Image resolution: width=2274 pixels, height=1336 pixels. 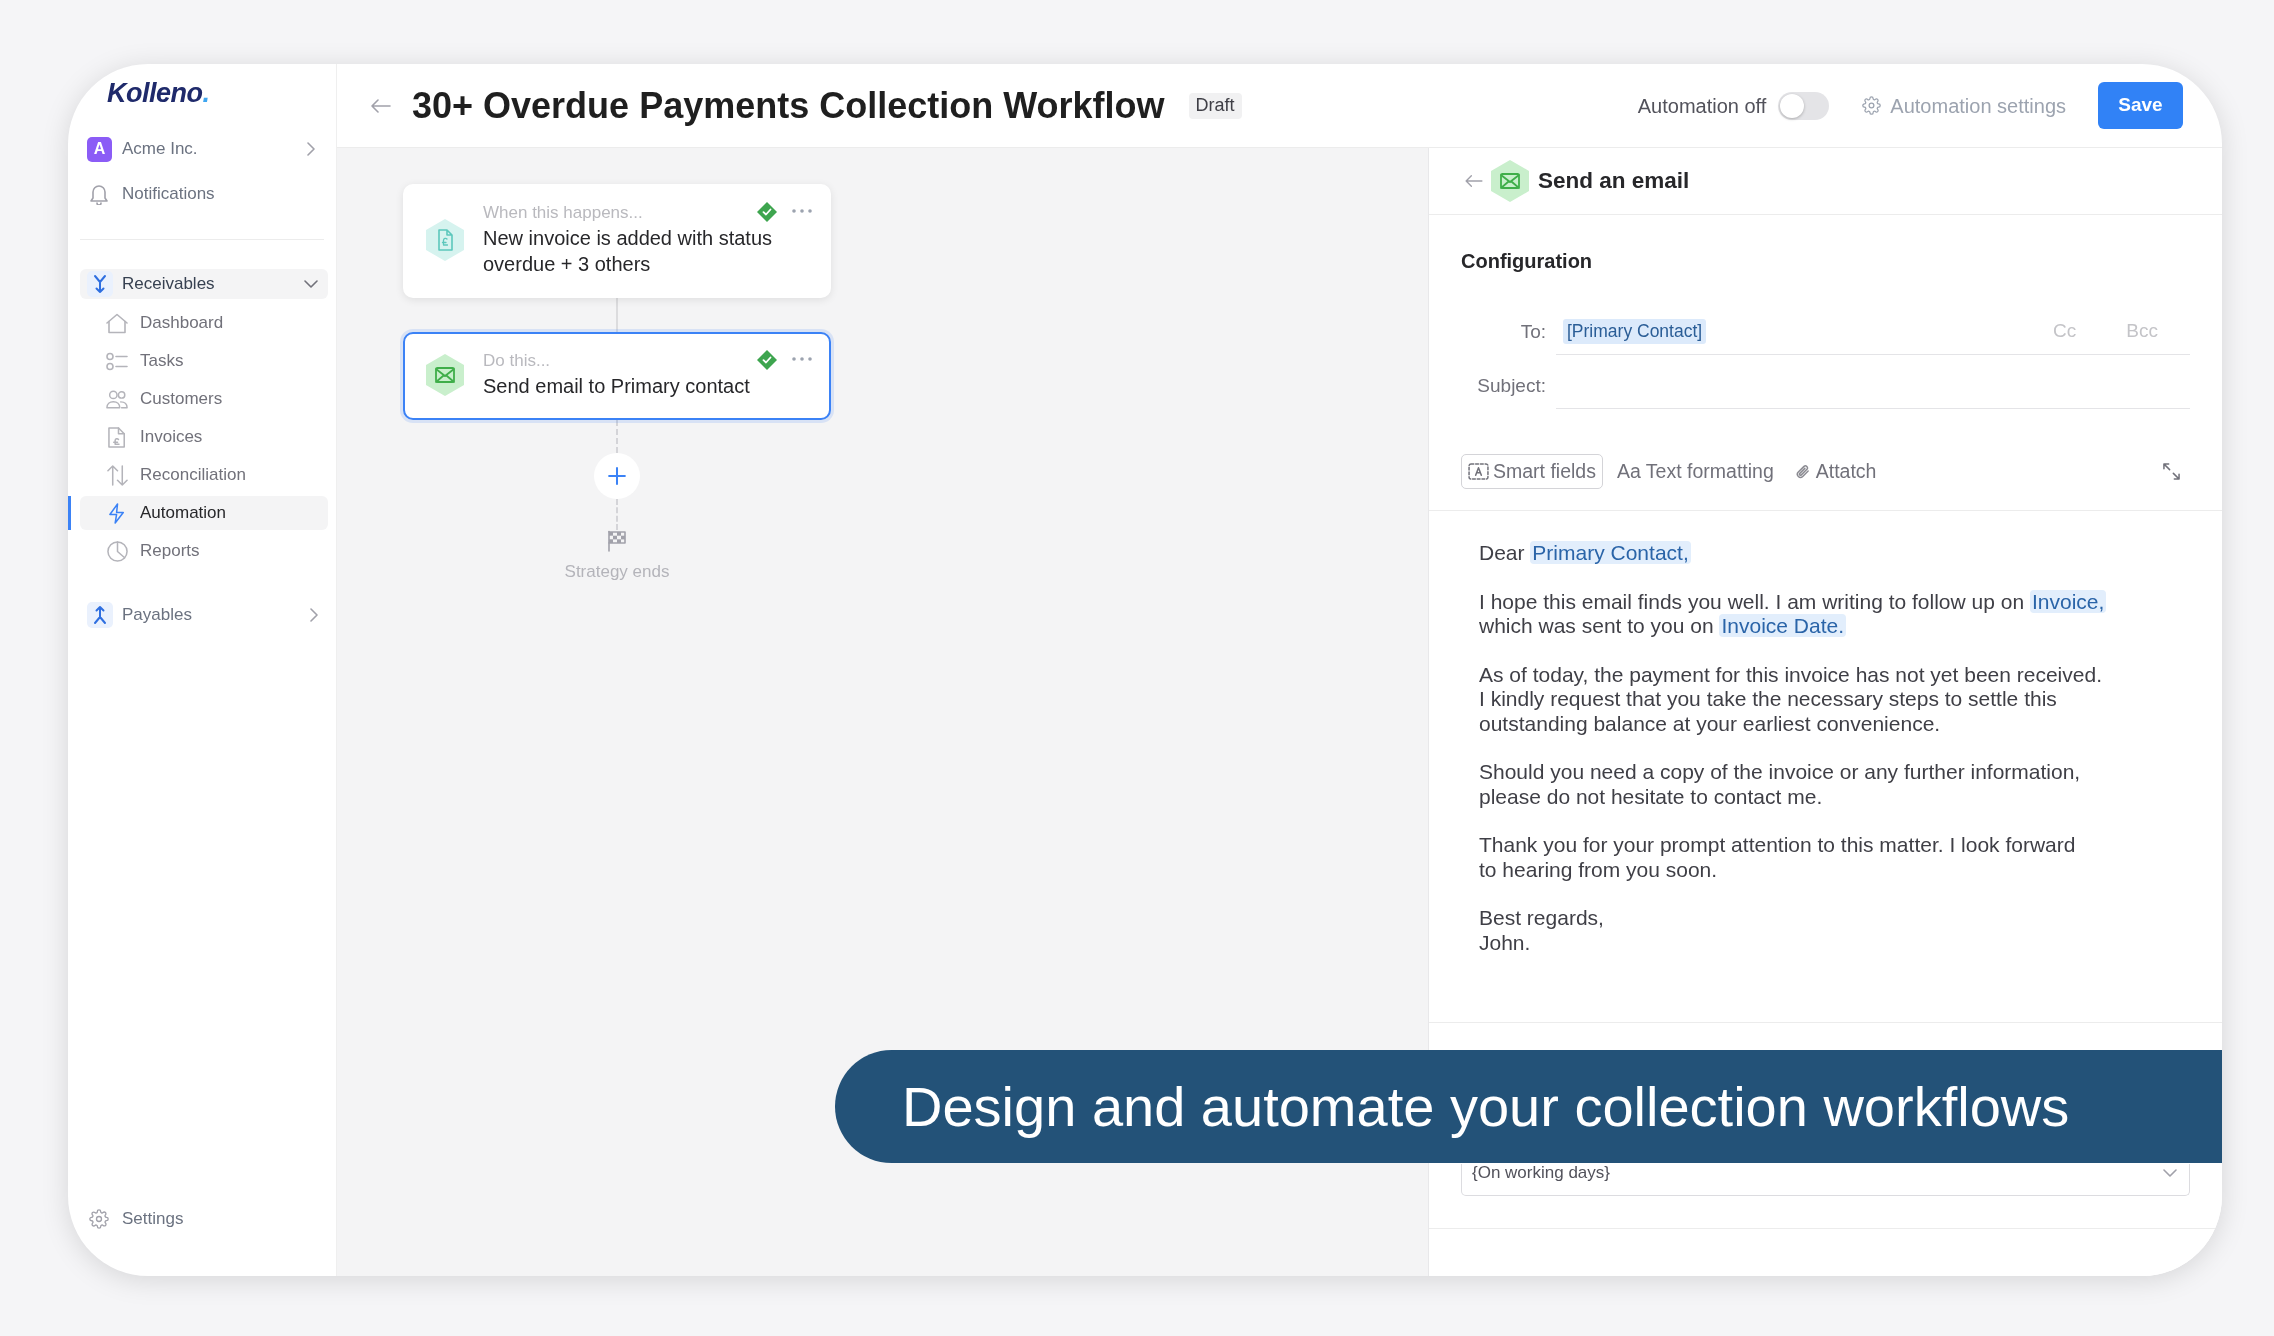 I want to click on email-paragraph: Dear Primary Contact,, so click(x=1585, y=553).